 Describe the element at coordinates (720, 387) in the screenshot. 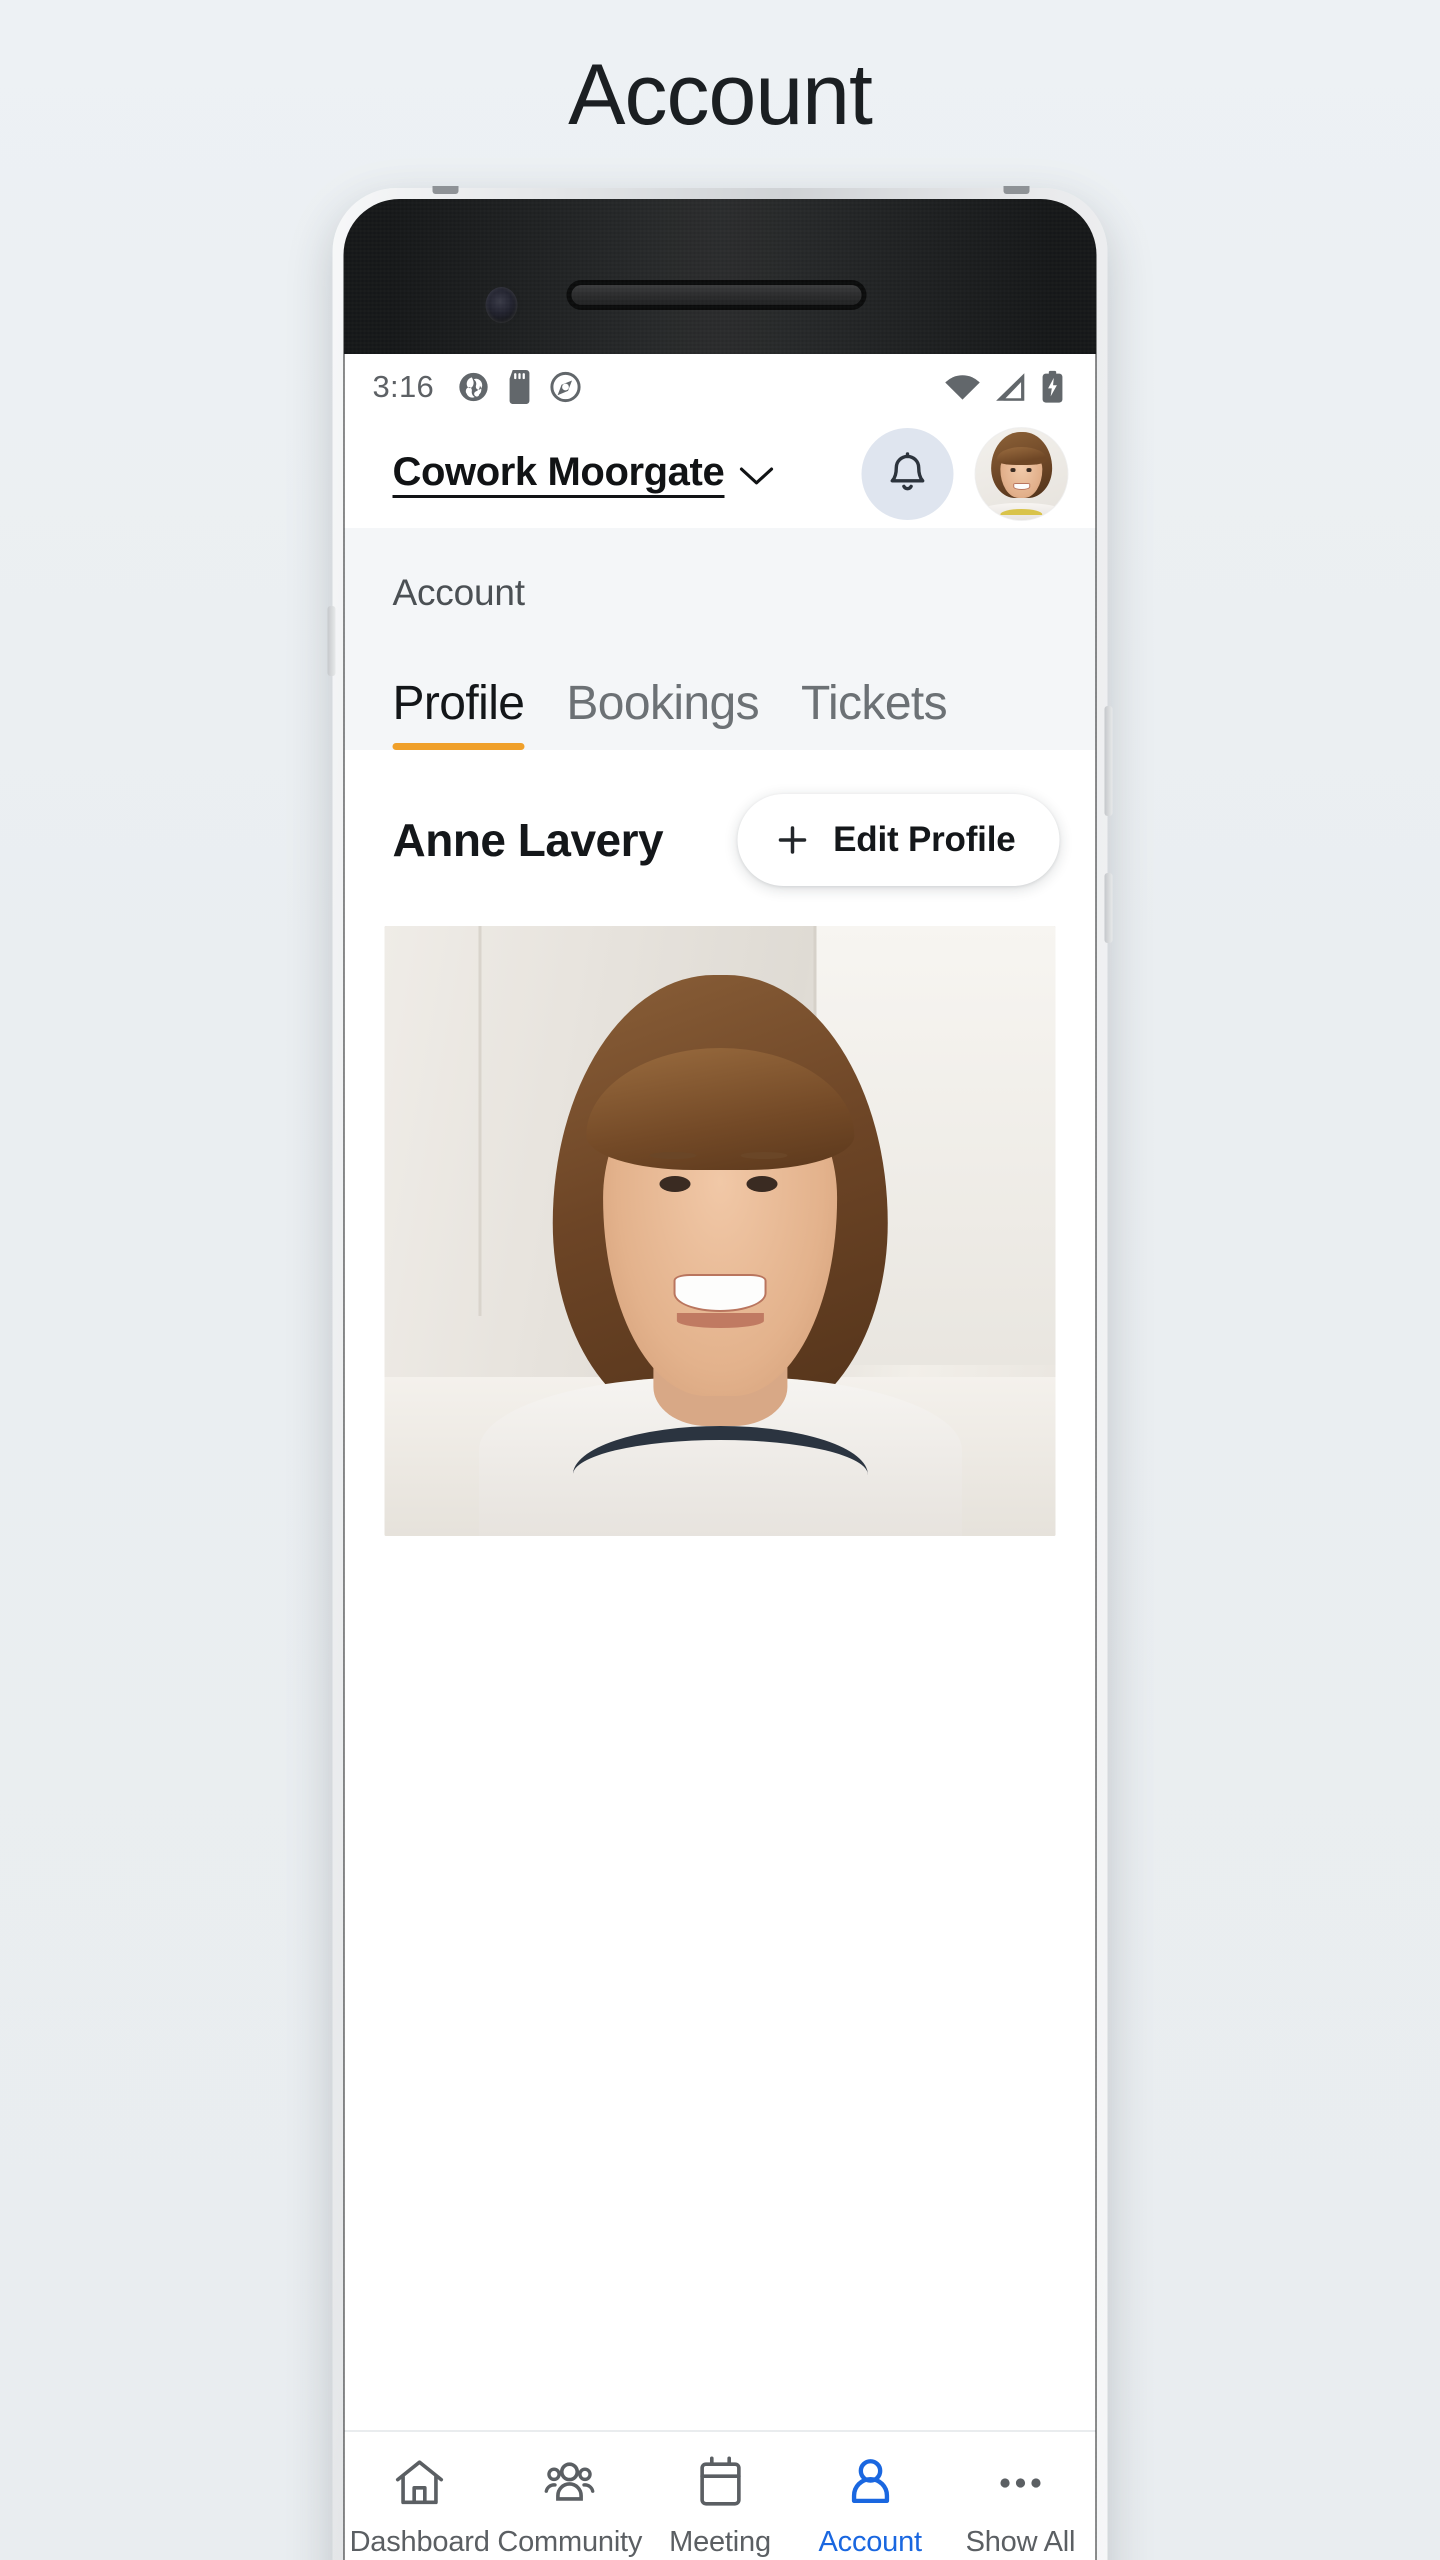

I see `status-bar: 3:16` at that location.